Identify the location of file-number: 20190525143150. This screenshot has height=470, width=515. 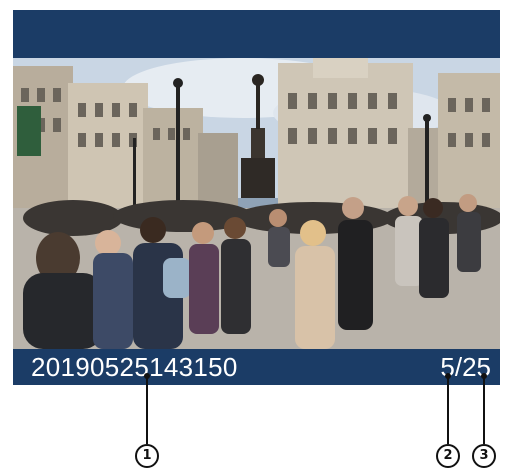
(134, 367).